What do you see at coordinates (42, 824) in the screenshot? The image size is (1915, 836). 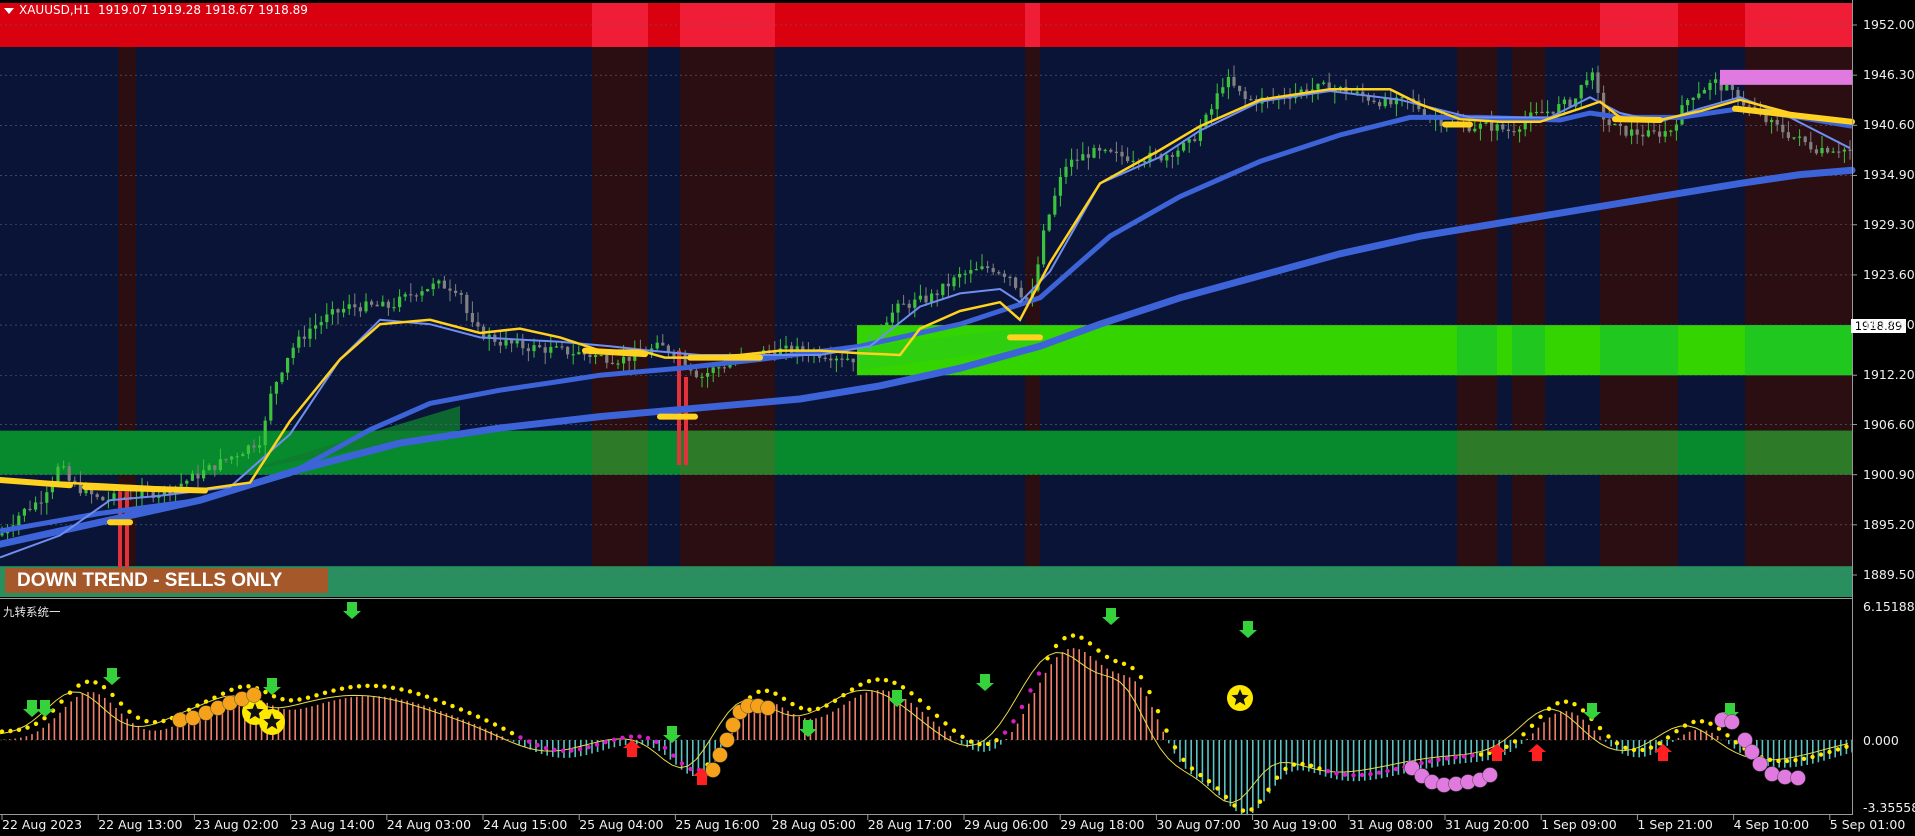 I see `time-tick-label: 22 Aug 2023` at bounding box center [42, 824].